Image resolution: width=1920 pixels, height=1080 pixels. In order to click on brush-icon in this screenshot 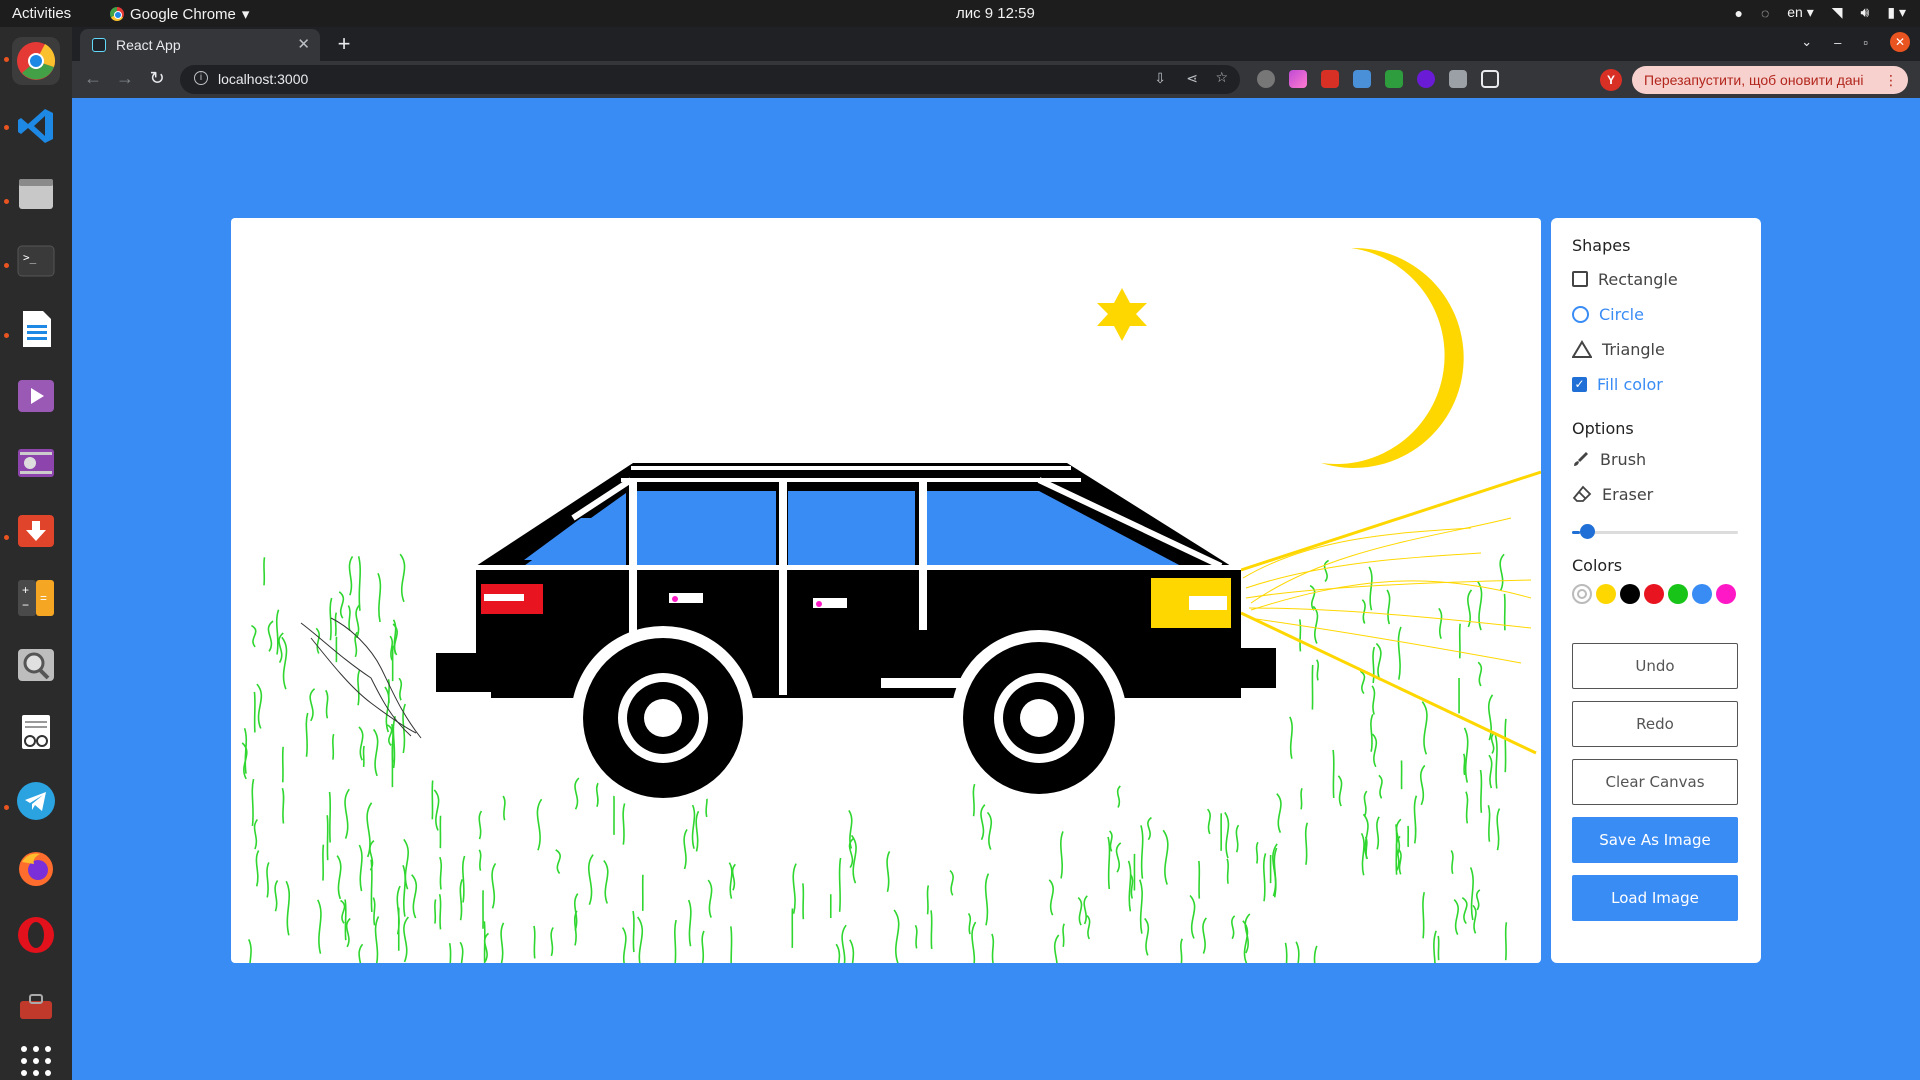, I will do `click(1581, 459)`.